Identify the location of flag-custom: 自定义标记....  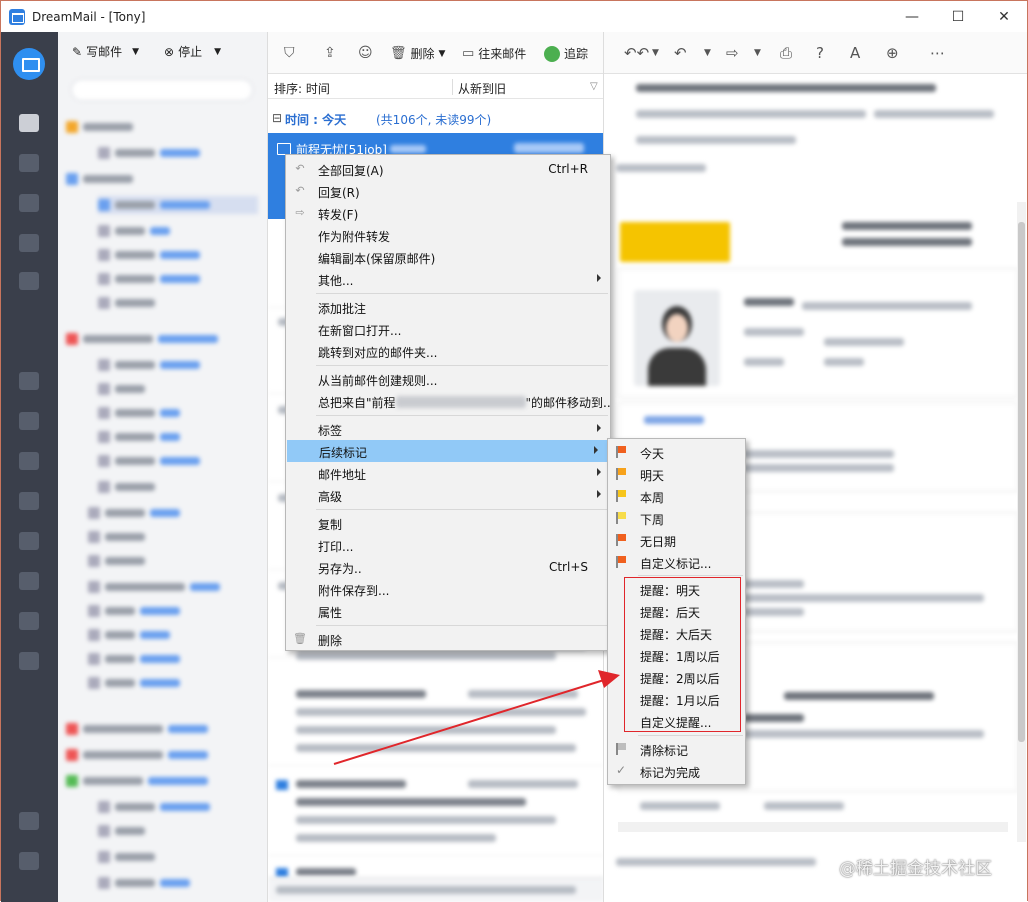
(676, 562).